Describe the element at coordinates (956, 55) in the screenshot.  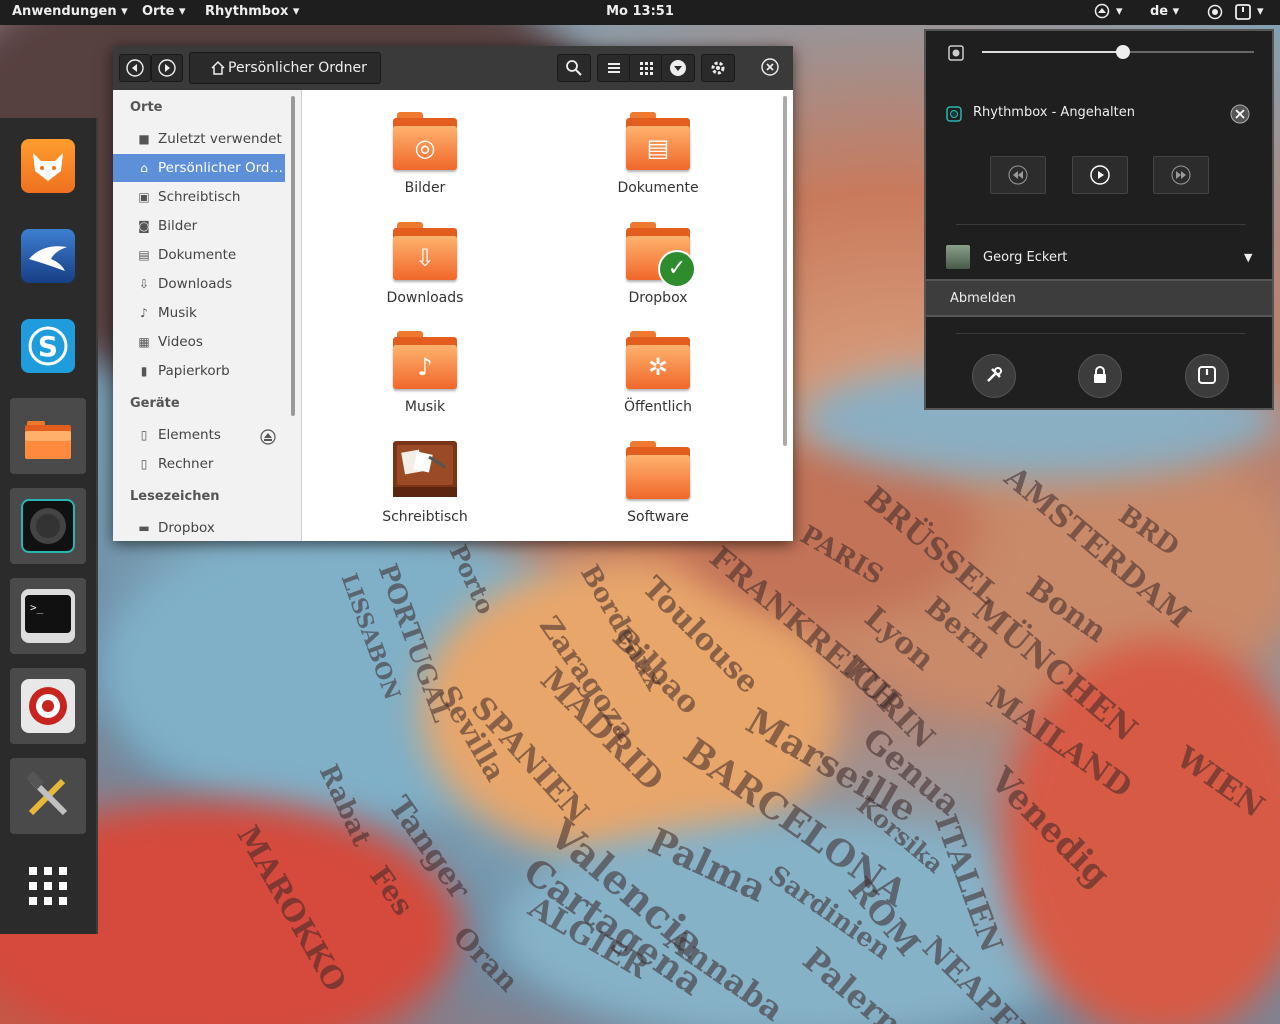
I see `volume-icon` at that location.